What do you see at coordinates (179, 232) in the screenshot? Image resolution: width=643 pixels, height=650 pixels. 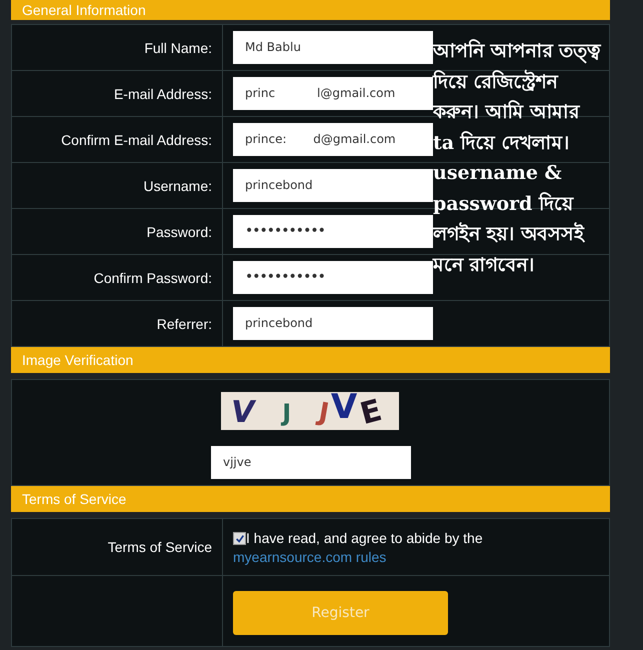 I see `field-label: Password:` at bounding box center [179, 232].